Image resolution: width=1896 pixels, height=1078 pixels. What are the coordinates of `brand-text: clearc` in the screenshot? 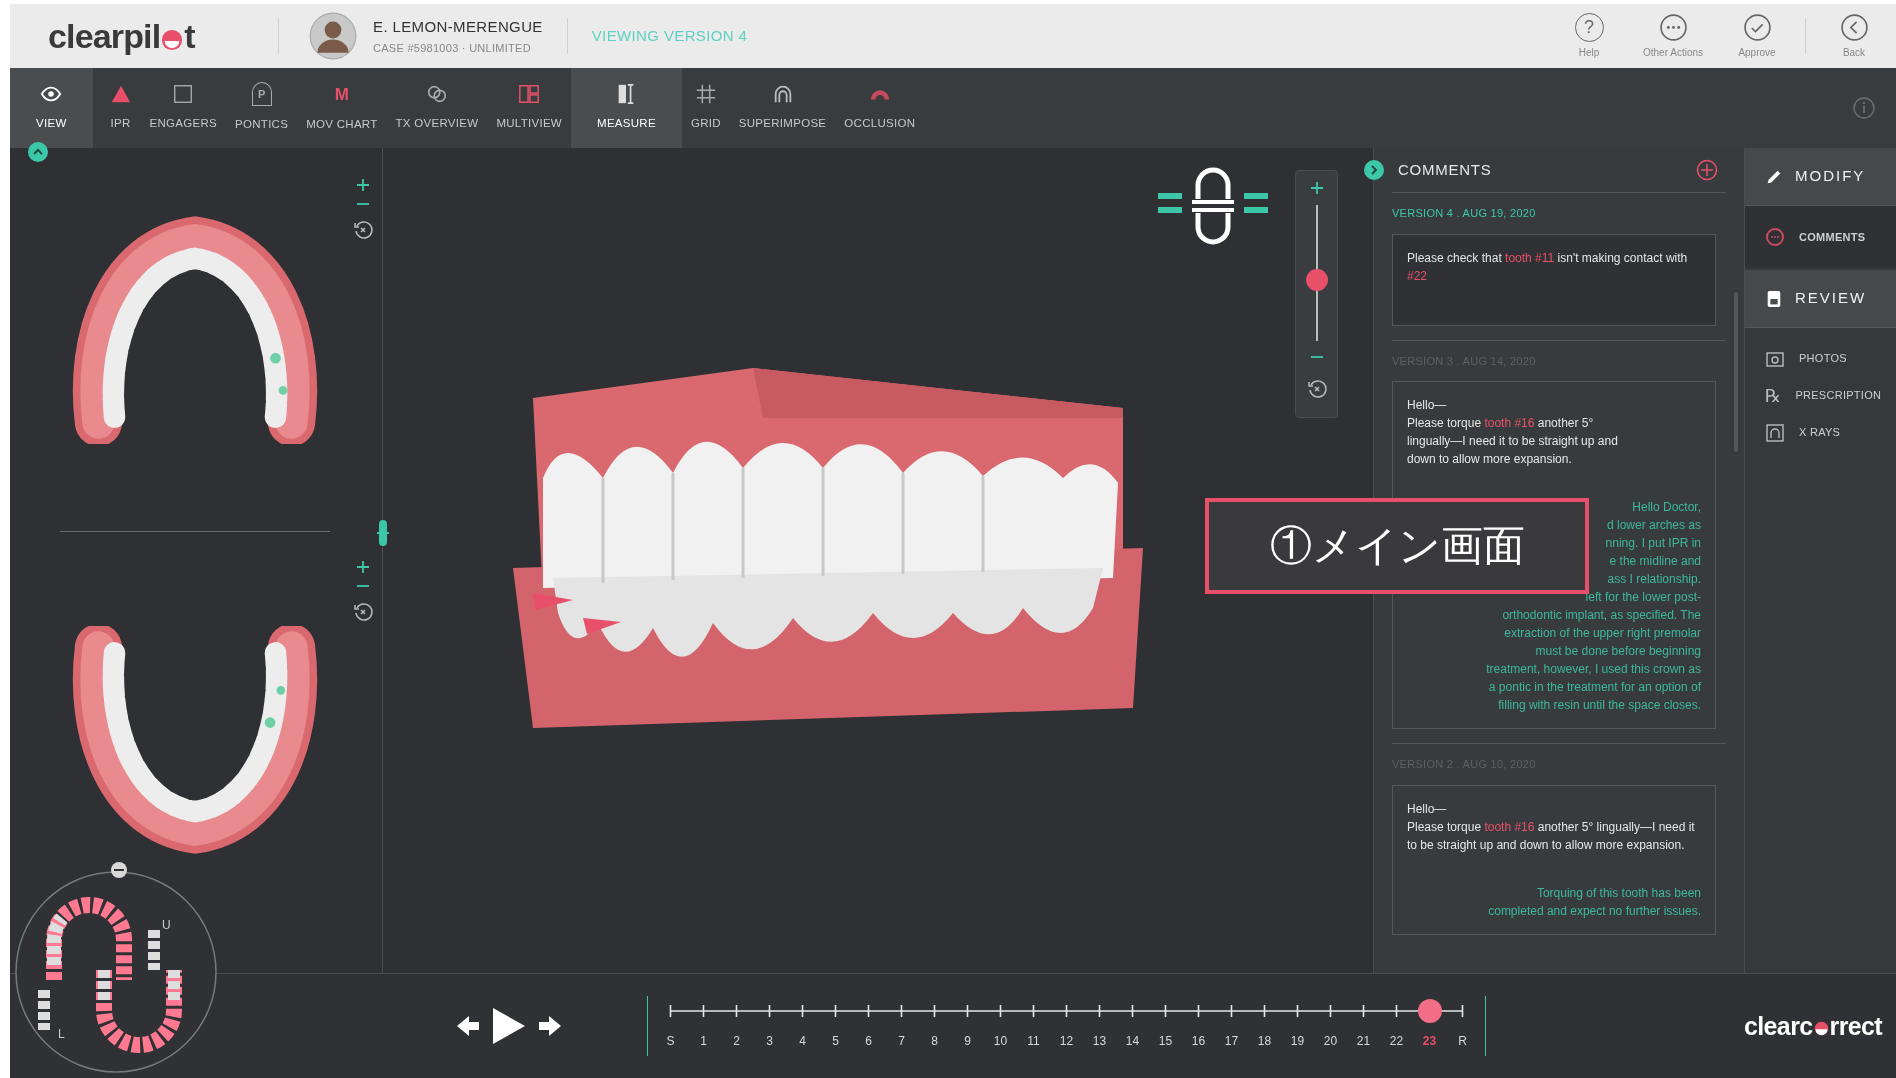 It's located at (1778, 1026).